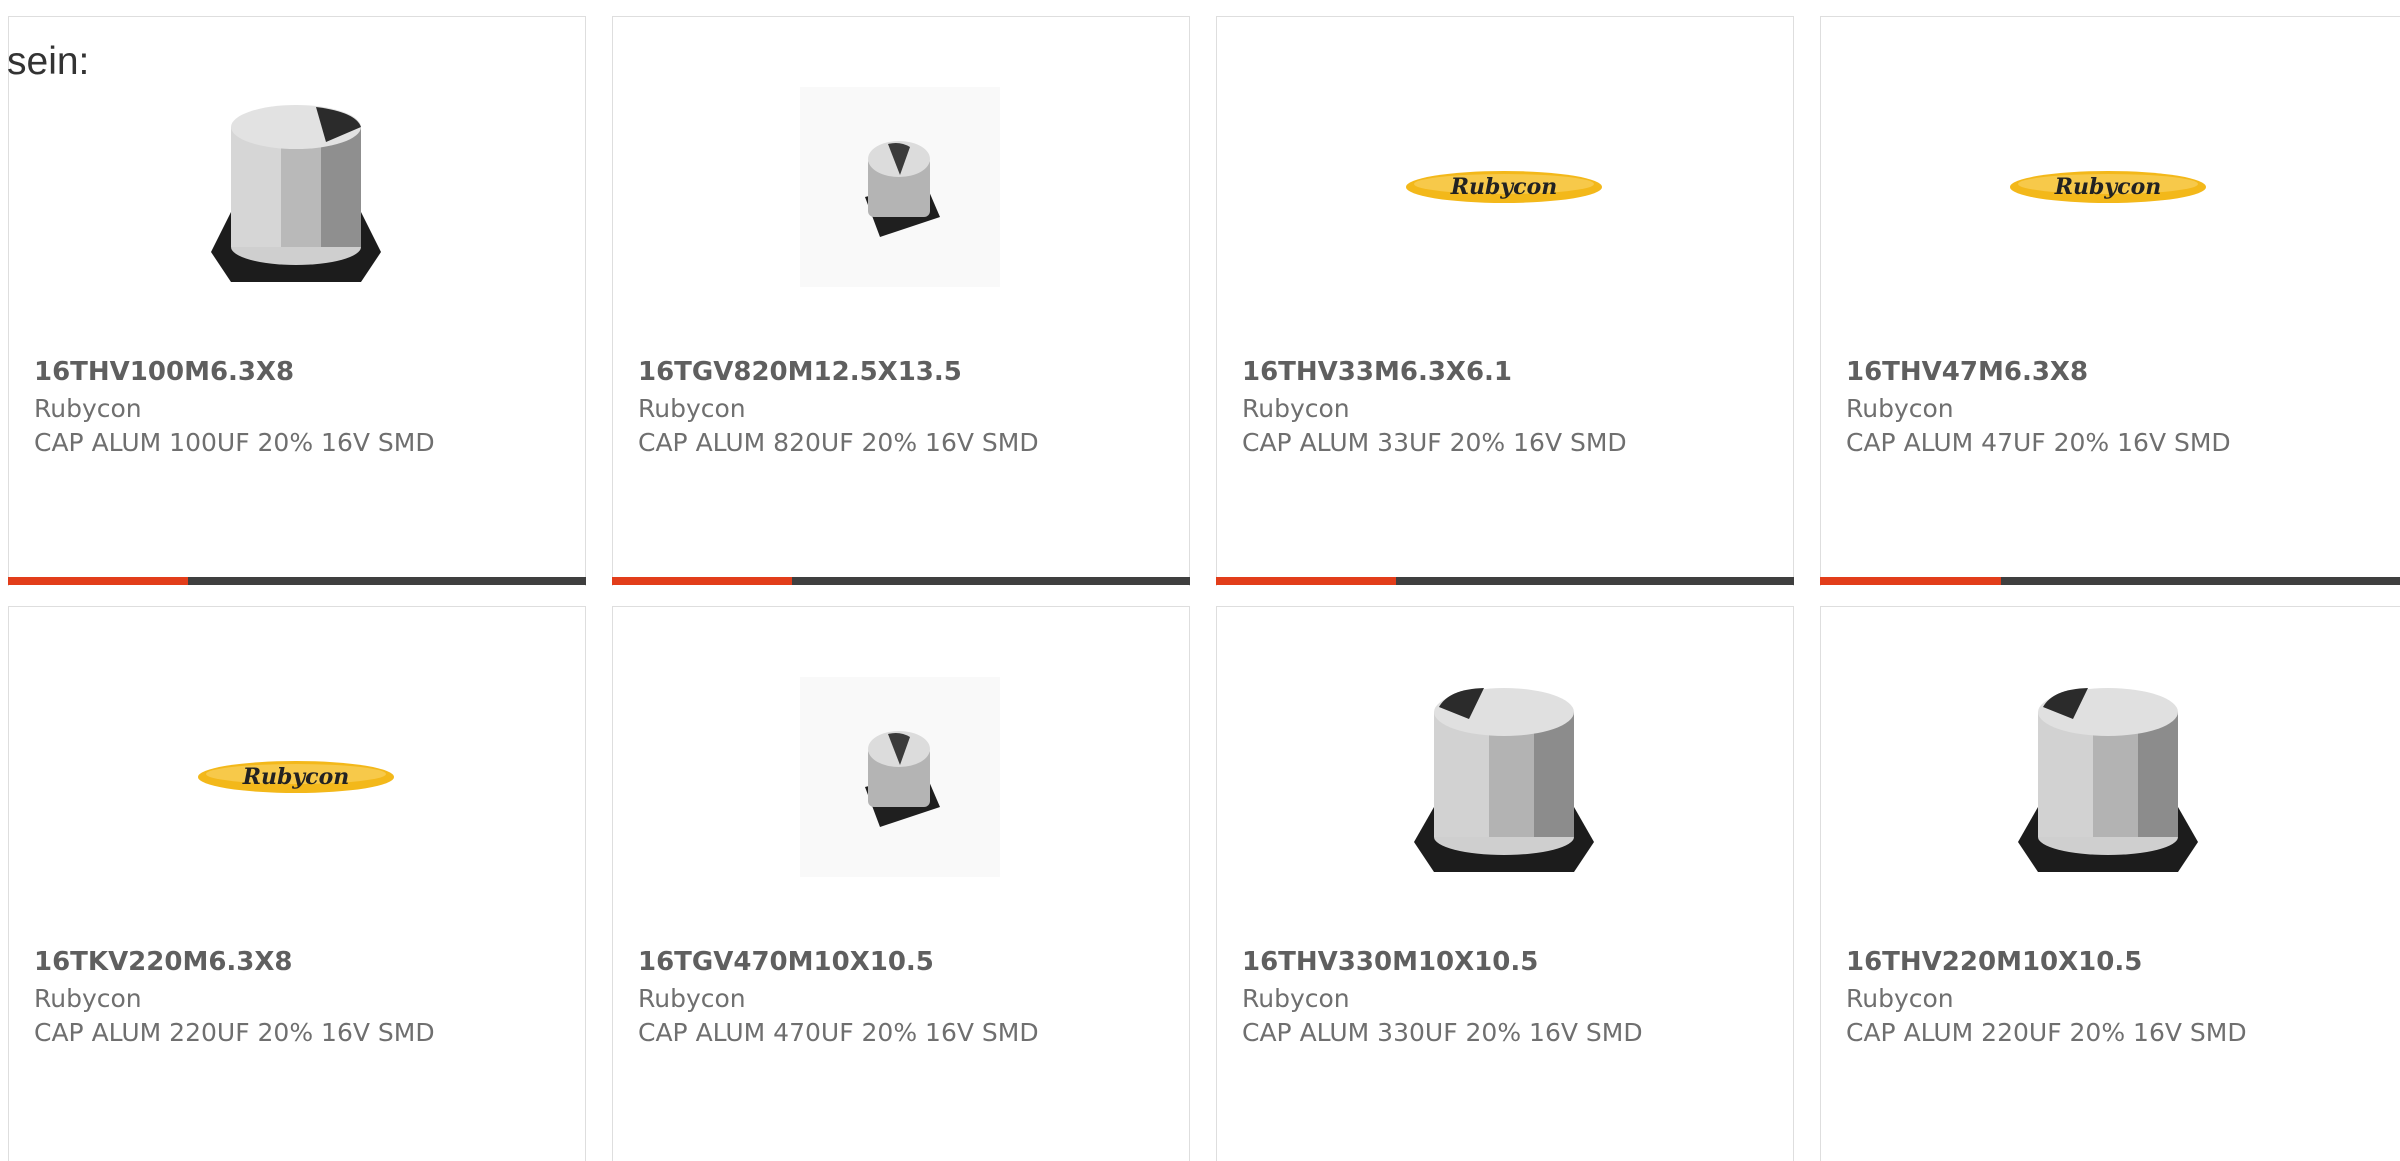 The height and width of the screenshot is (1161, 2400). I want to click on part-number: 16TKV220M6.3X8, so click(163, 962).